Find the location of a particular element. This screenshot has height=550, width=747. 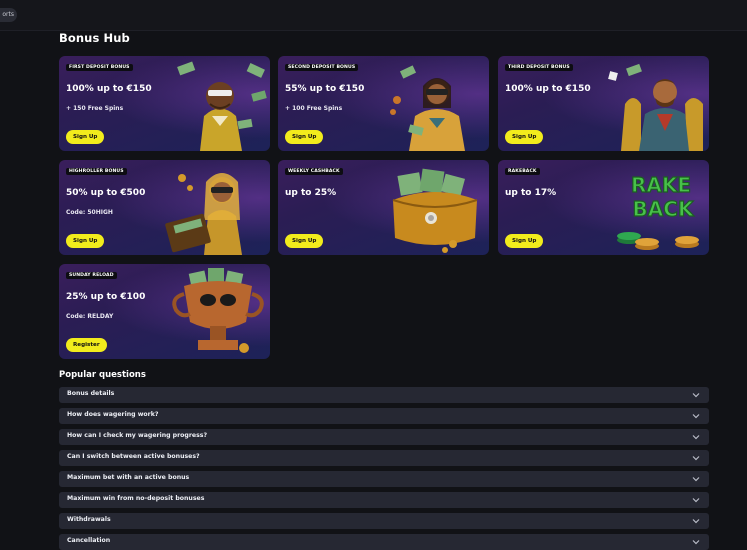

card-illustration-rakeback-sign: RAKE BACK is located at coordinates (658, 211).